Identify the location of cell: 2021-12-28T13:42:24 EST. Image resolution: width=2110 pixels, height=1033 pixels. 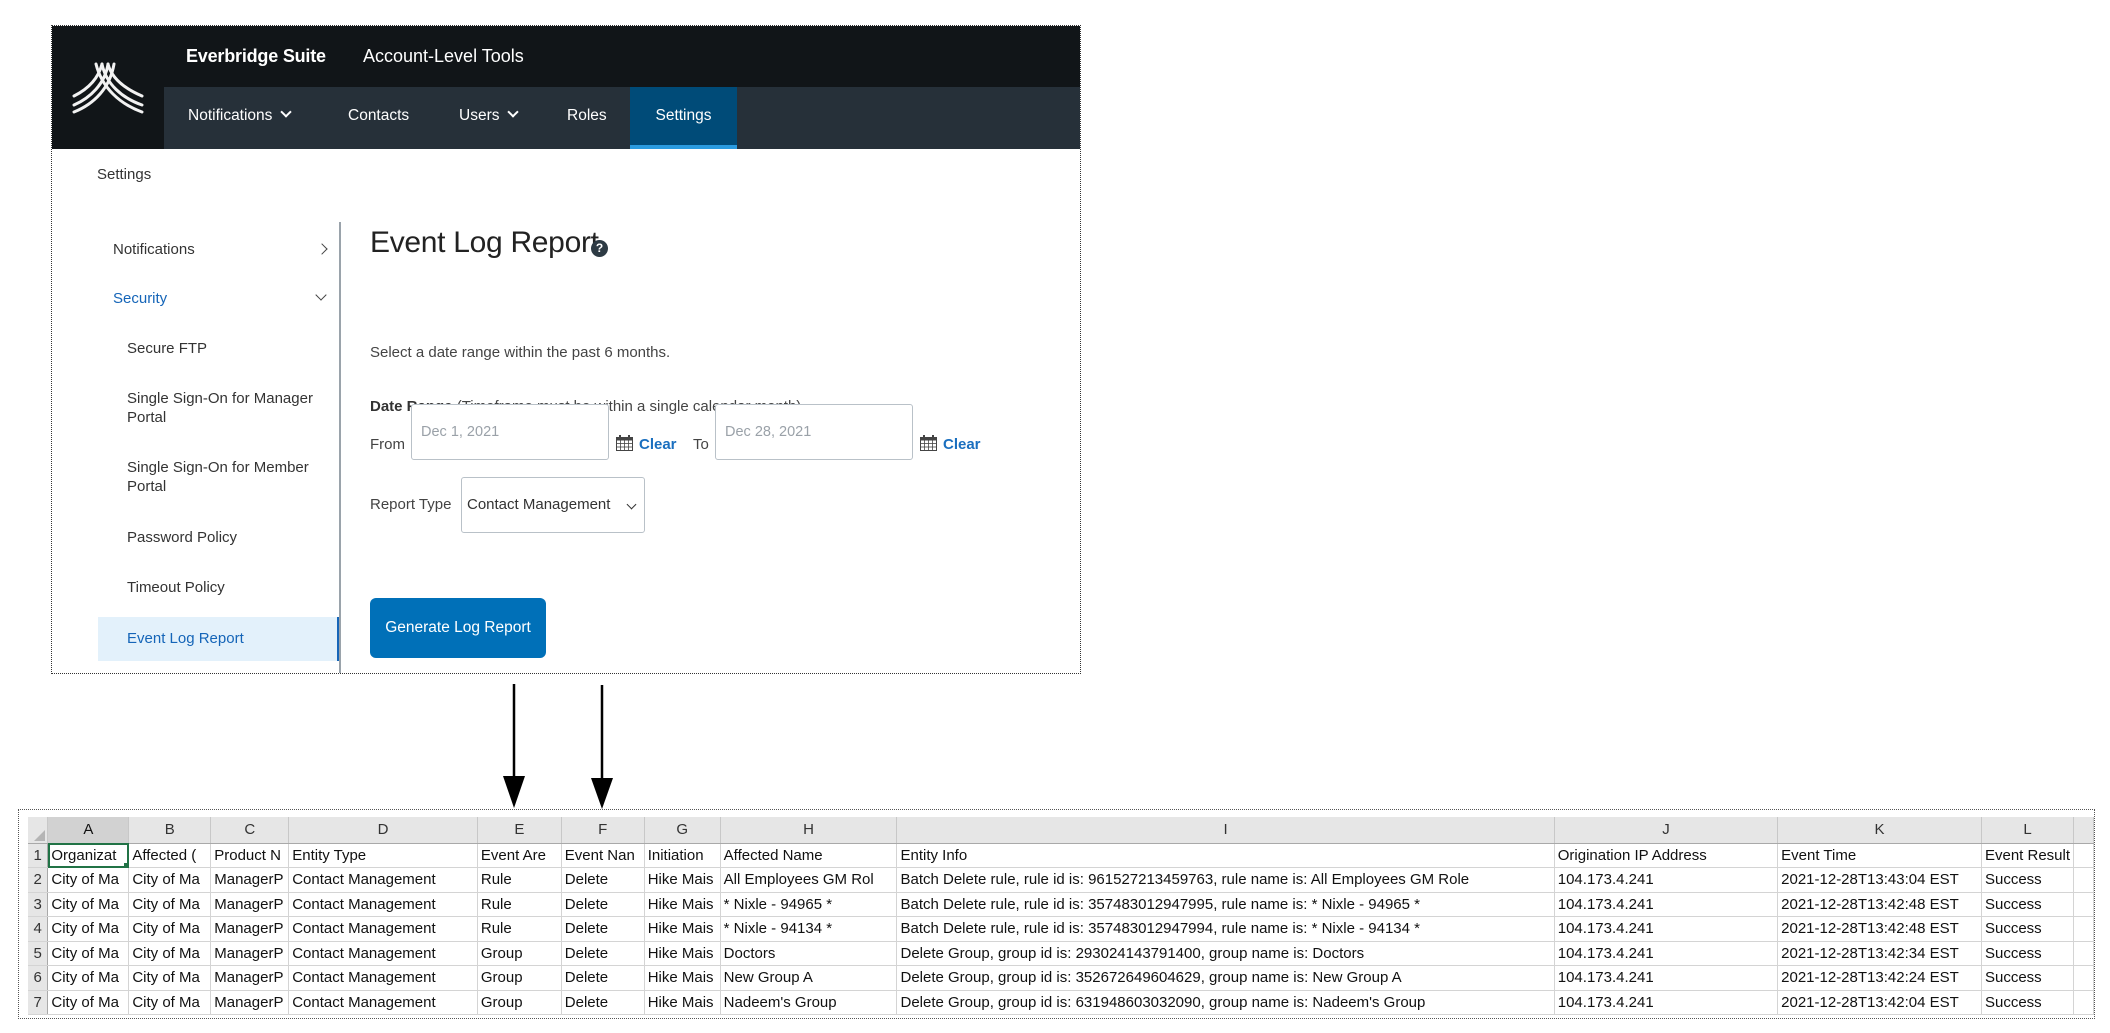
(1879, 978).